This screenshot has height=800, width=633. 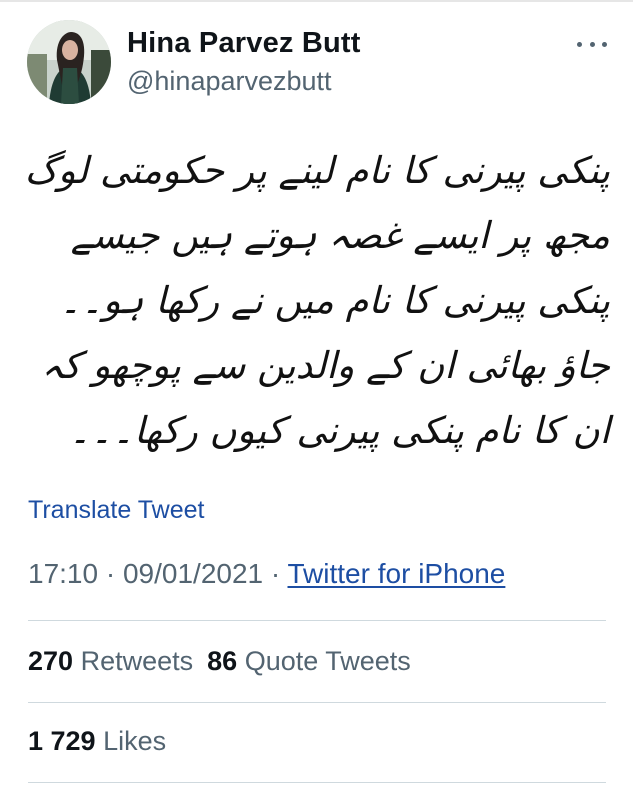 I want to click on retweets-label: Retweets, so click(x=137, y=661).